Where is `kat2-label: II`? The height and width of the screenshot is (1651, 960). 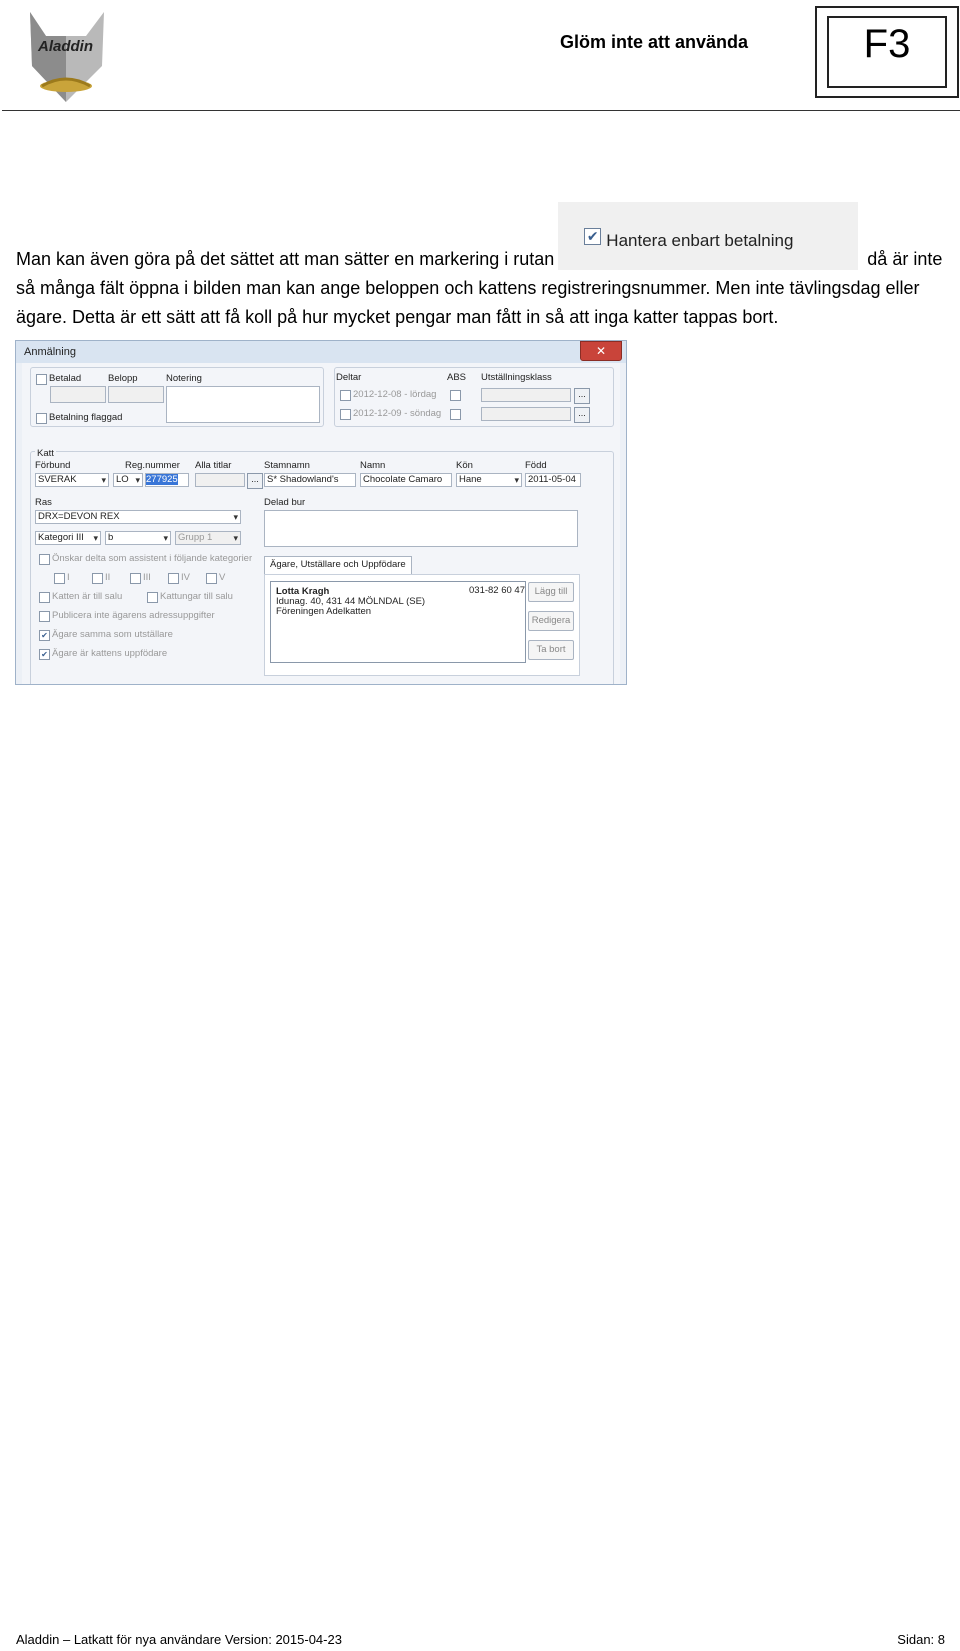
kat2-label: II is located at coordinates (108, 577).